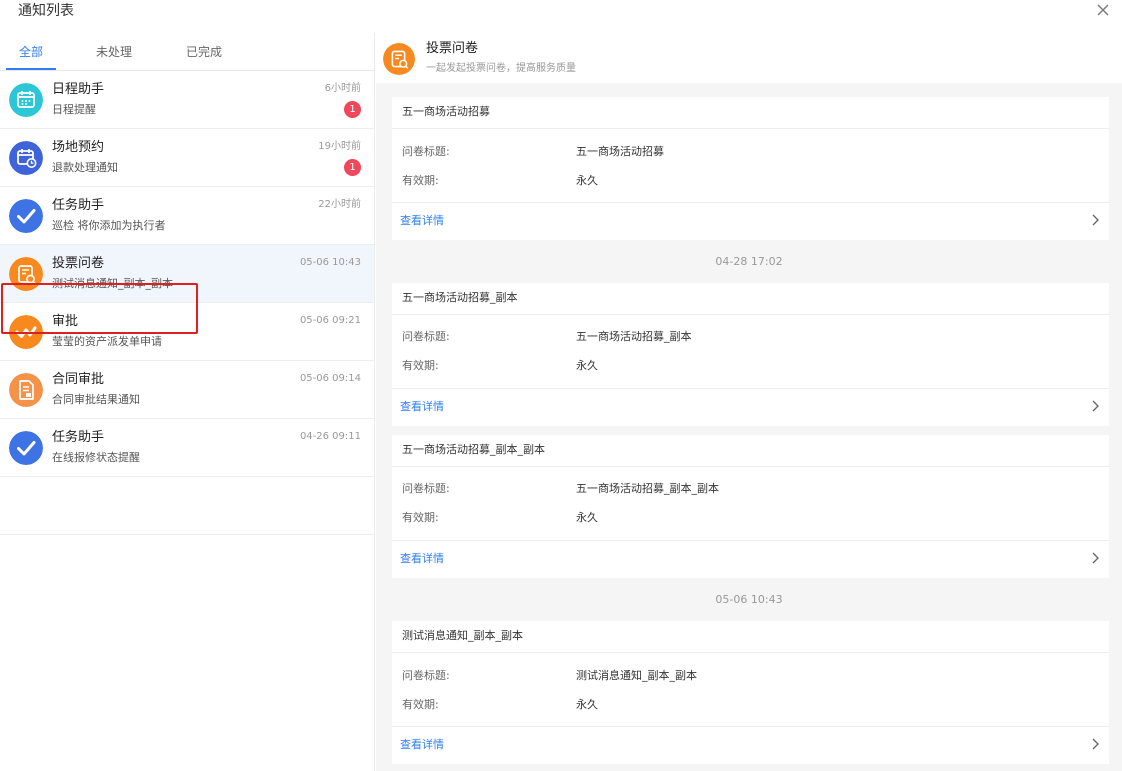  What do you see at coordinates (187, 100) in the screenshot?
I see `list-item: 日程助手 日程提醒 6小时前 1` at bounding box center [187, 100].